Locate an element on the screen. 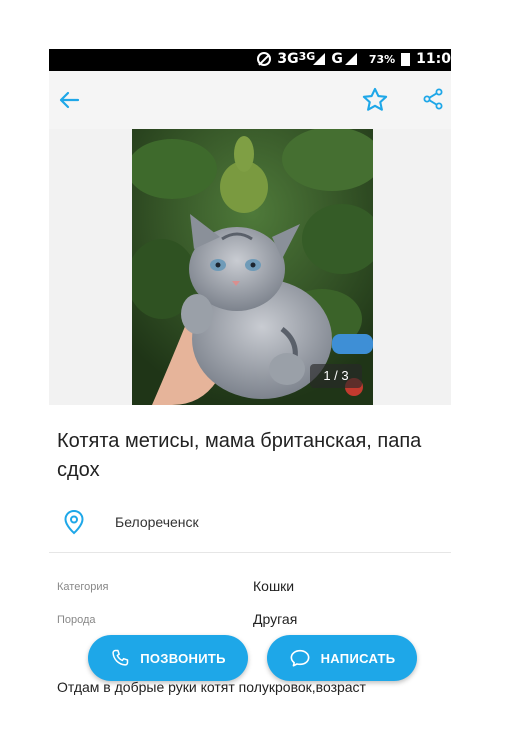 The height and width of the screenshot is (741, 510). app-bar is located at coordinates (250, 100).